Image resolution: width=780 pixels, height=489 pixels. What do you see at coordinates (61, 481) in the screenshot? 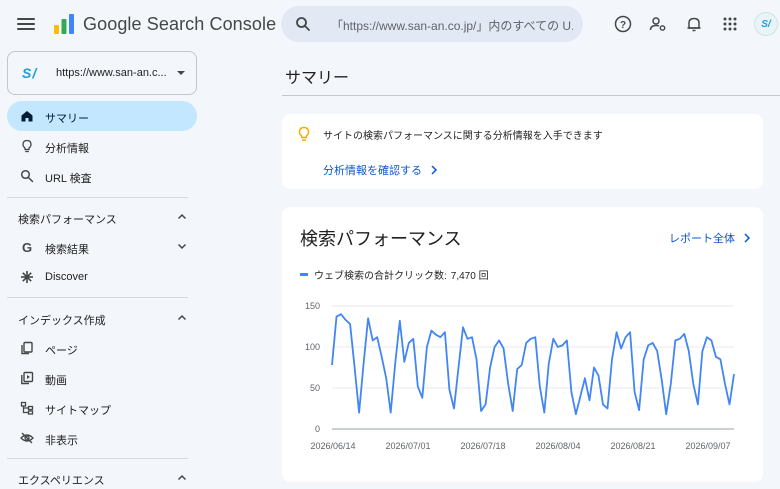
I see `section-title: エクスペリエンス` at bounding box center [61, 481].